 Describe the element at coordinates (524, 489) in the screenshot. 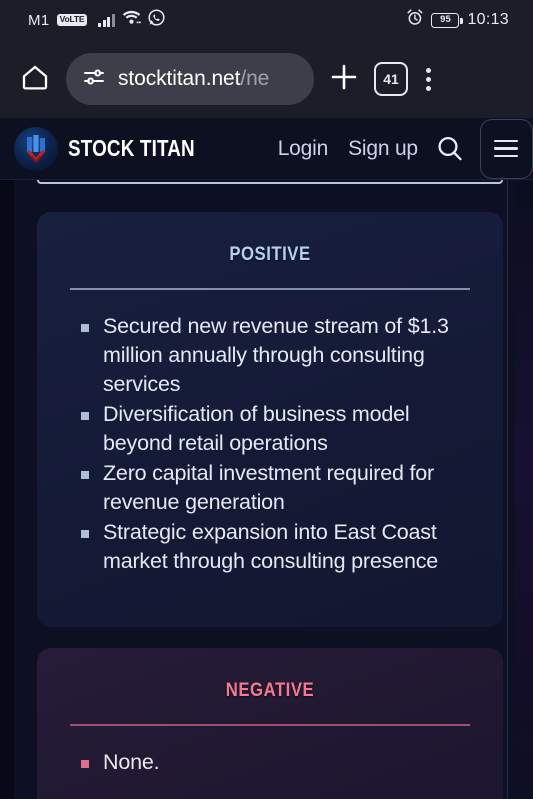

I see `page-right-gutter` at that location.